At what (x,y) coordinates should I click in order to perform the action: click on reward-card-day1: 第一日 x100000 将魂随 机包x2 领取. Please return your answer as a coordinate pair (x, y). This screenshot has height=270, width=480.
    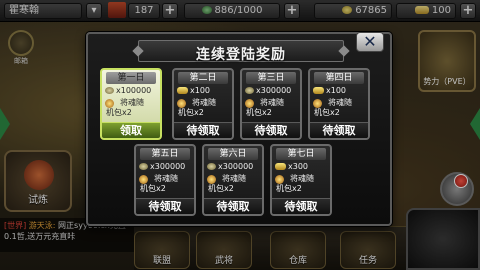
    Looking at the image, I should click on (131, 104).